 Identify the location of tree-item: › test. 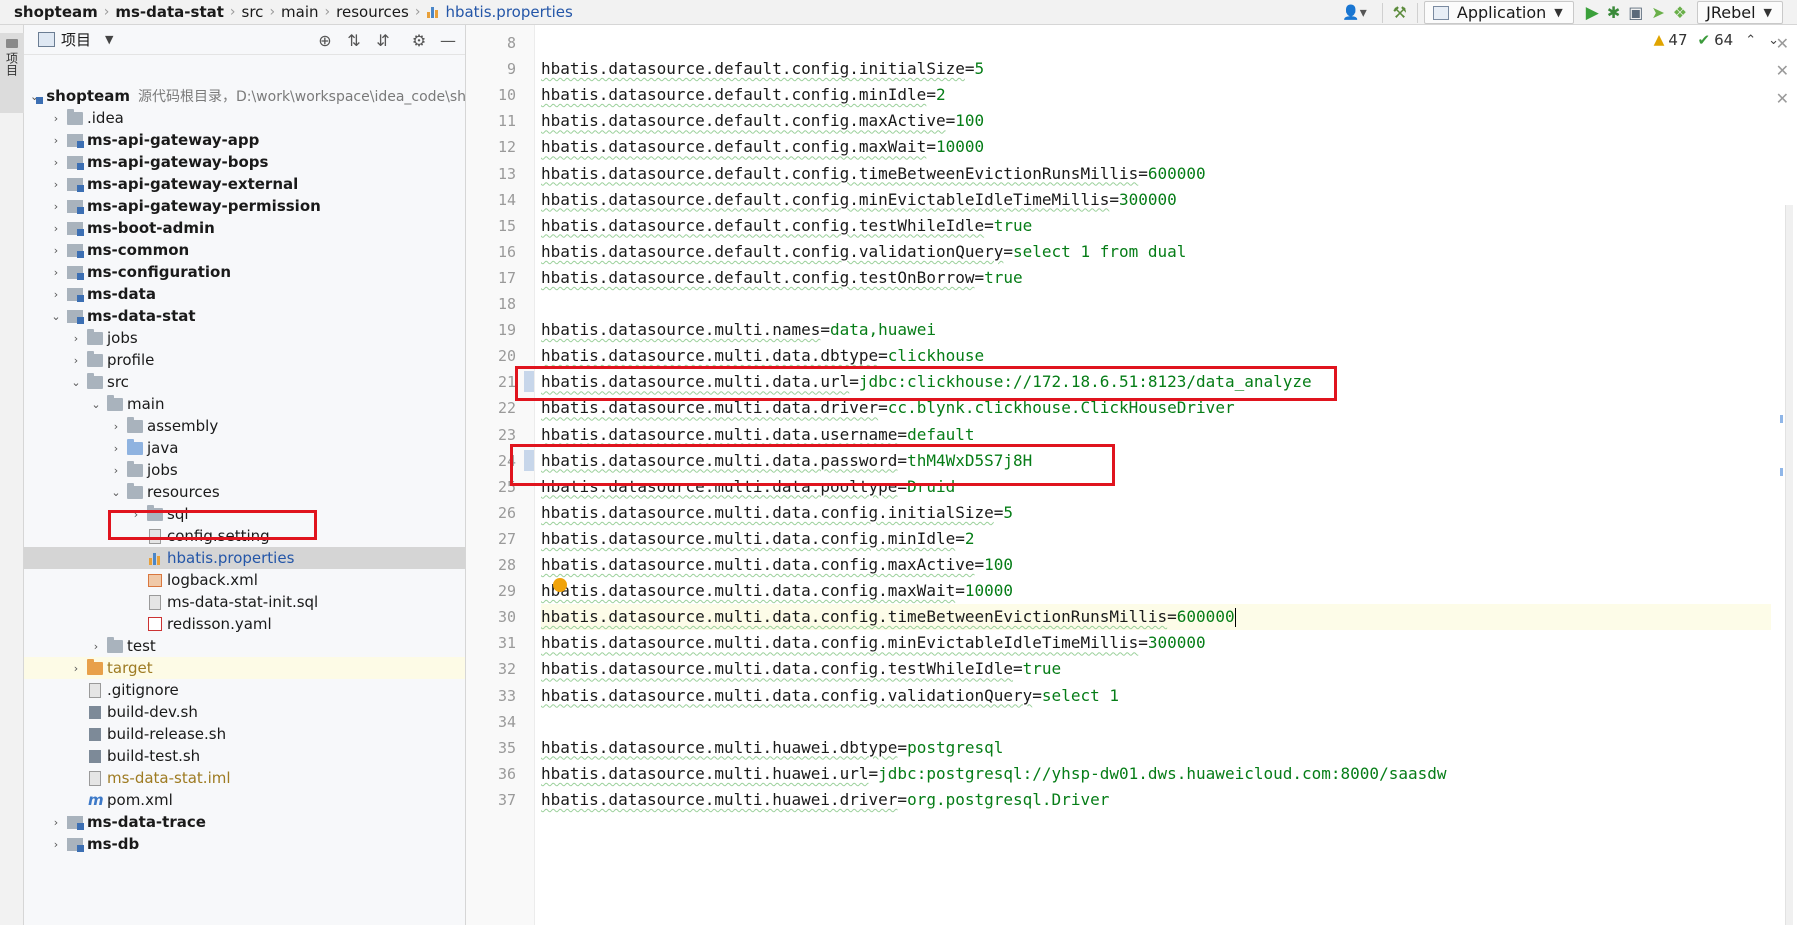
(244, 646).